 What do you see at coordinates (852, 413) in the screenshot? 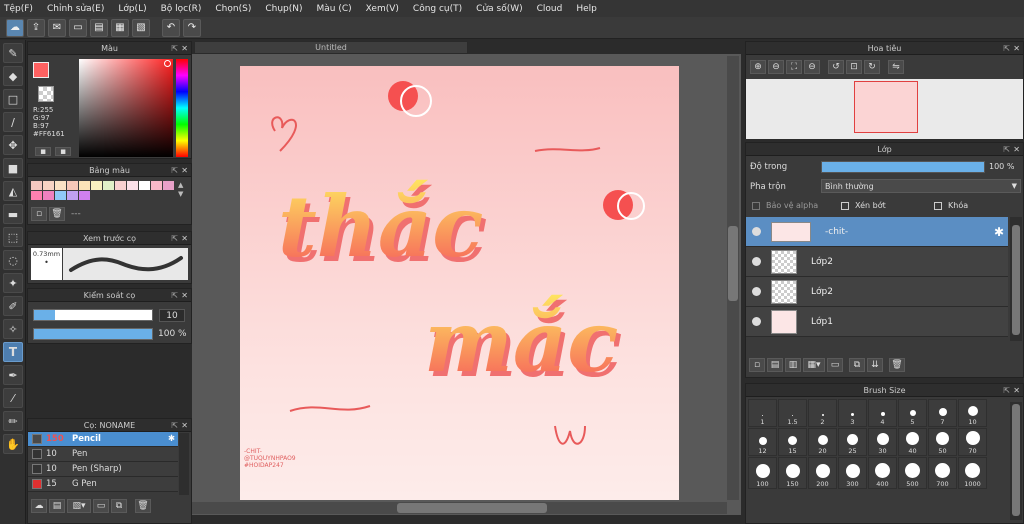
I see `brush-size-cell: 3` at bounding box center [852, 413].